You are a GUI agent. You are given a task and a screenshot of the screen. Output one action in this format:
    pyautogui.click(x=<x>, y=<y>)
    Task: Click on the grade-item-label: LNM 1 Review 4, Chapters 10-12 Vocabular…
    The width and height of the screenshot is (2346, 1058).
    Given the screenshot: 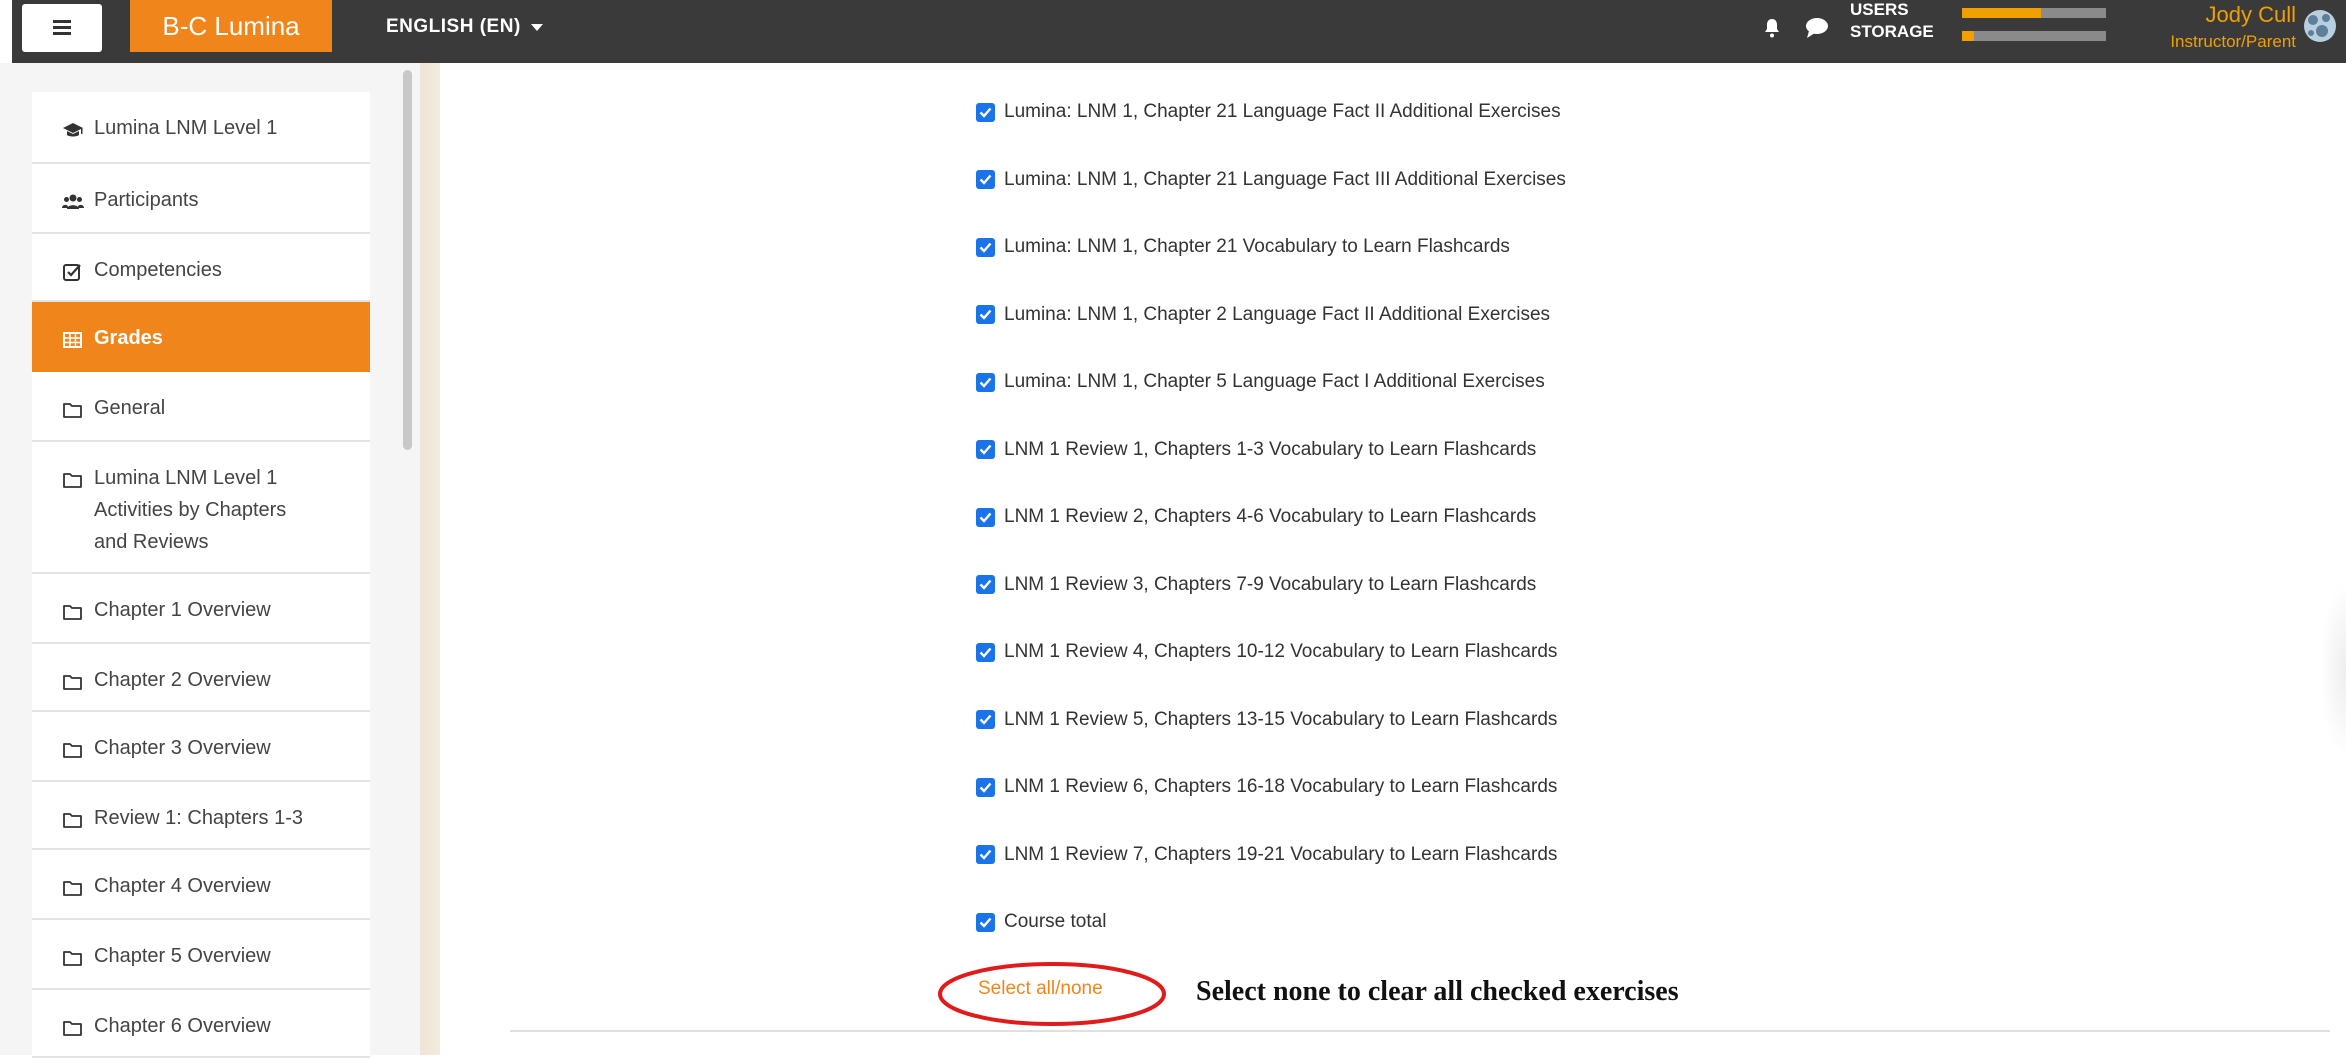 What is the action you would take?
    pyautogui.click(x=1281, y=651)
    